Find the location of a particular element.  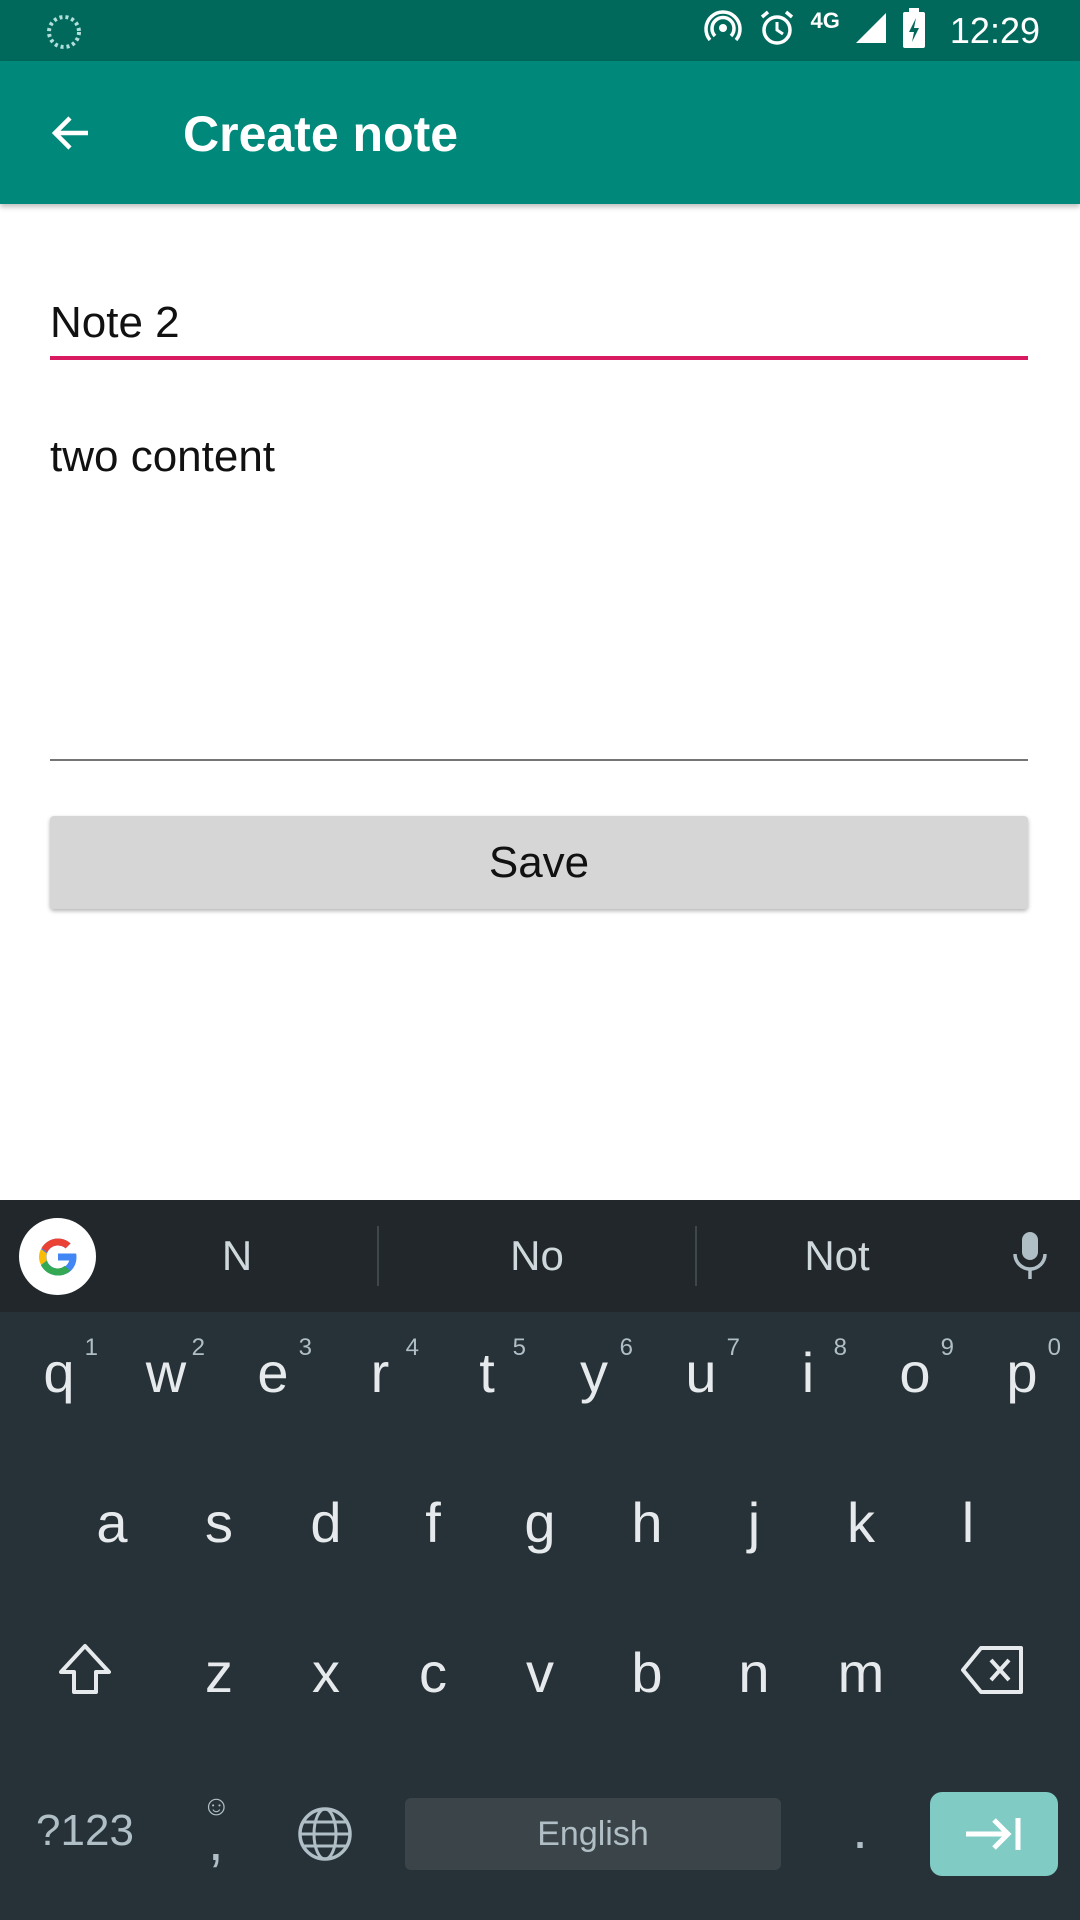

key-label: w is located at coordinates (166, 1372).